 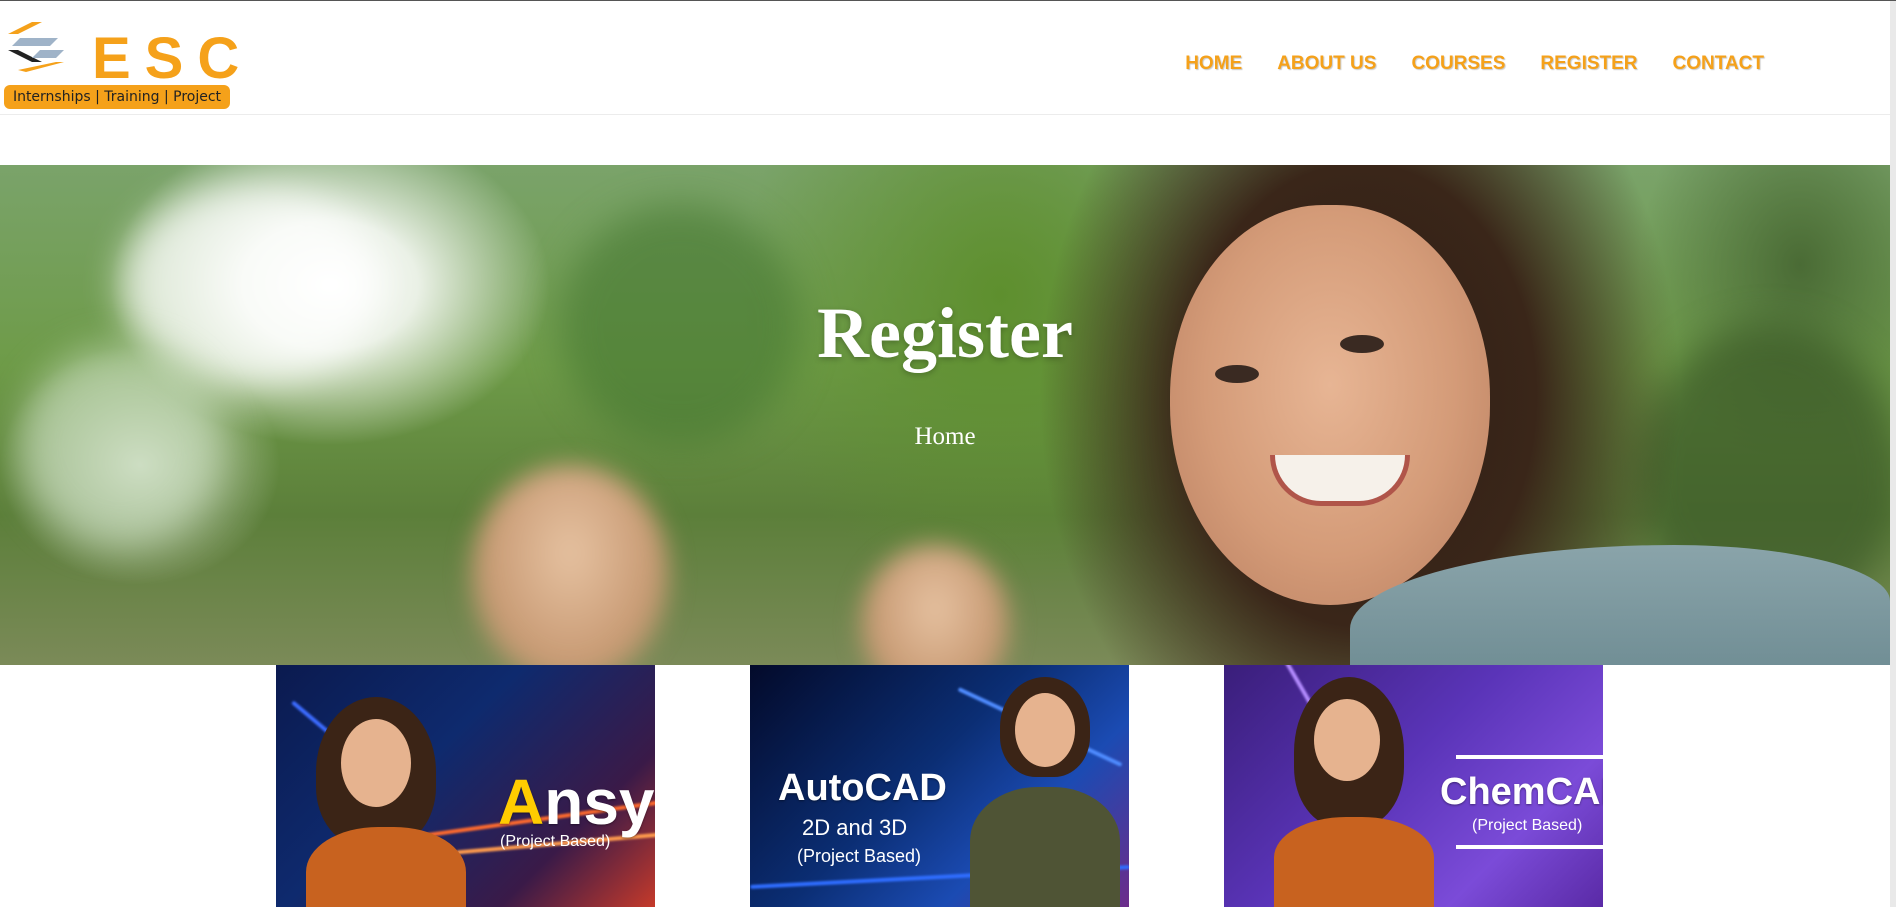 What do you see at coordinates (1718, 64) in the screenshot?
I see `nav-contact: CONTACT` at bounding box center [1718, 64].